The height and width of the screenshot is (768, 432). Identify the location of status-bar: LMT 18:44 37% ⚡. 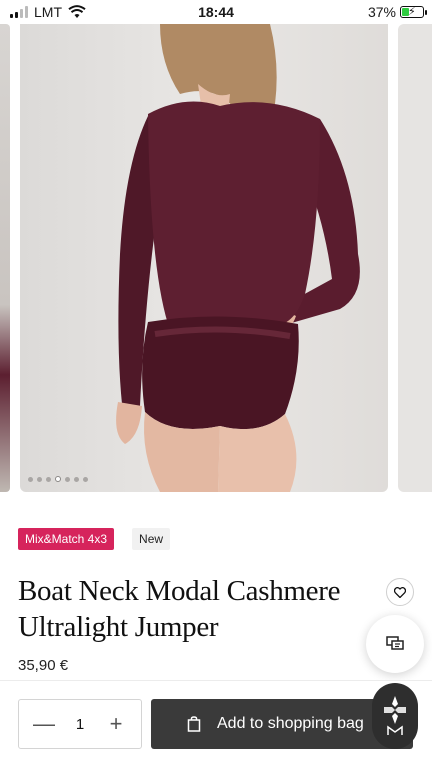
(216, 12).